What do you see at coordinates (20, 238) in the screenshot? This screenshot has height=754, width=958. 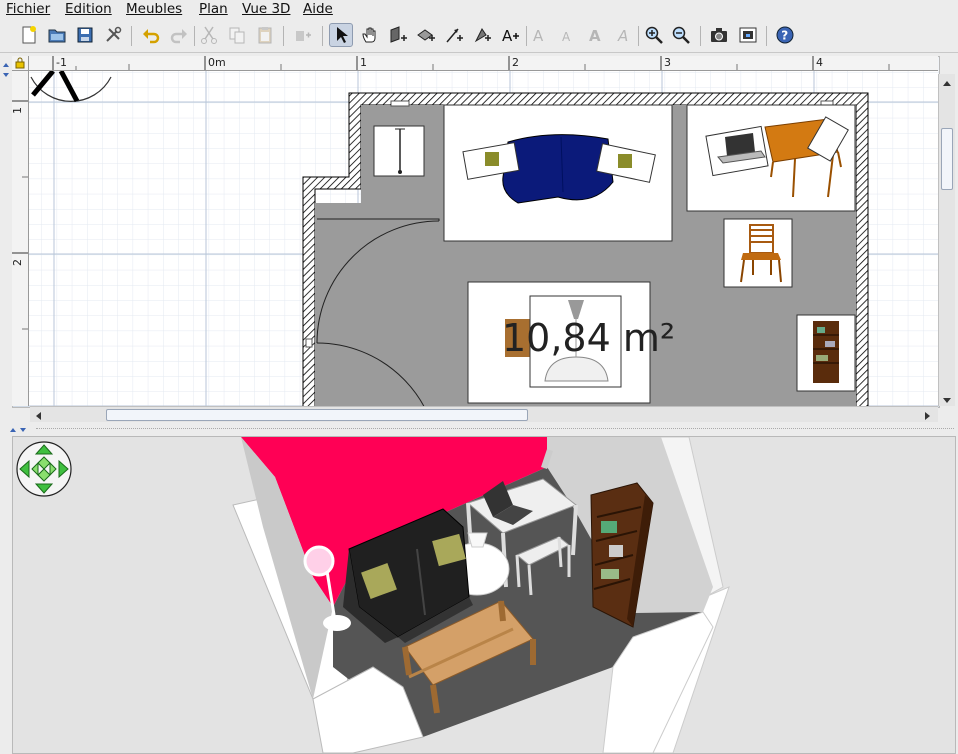 I see `vertical-ruler: 1 2` at bounding box center [20, 238].